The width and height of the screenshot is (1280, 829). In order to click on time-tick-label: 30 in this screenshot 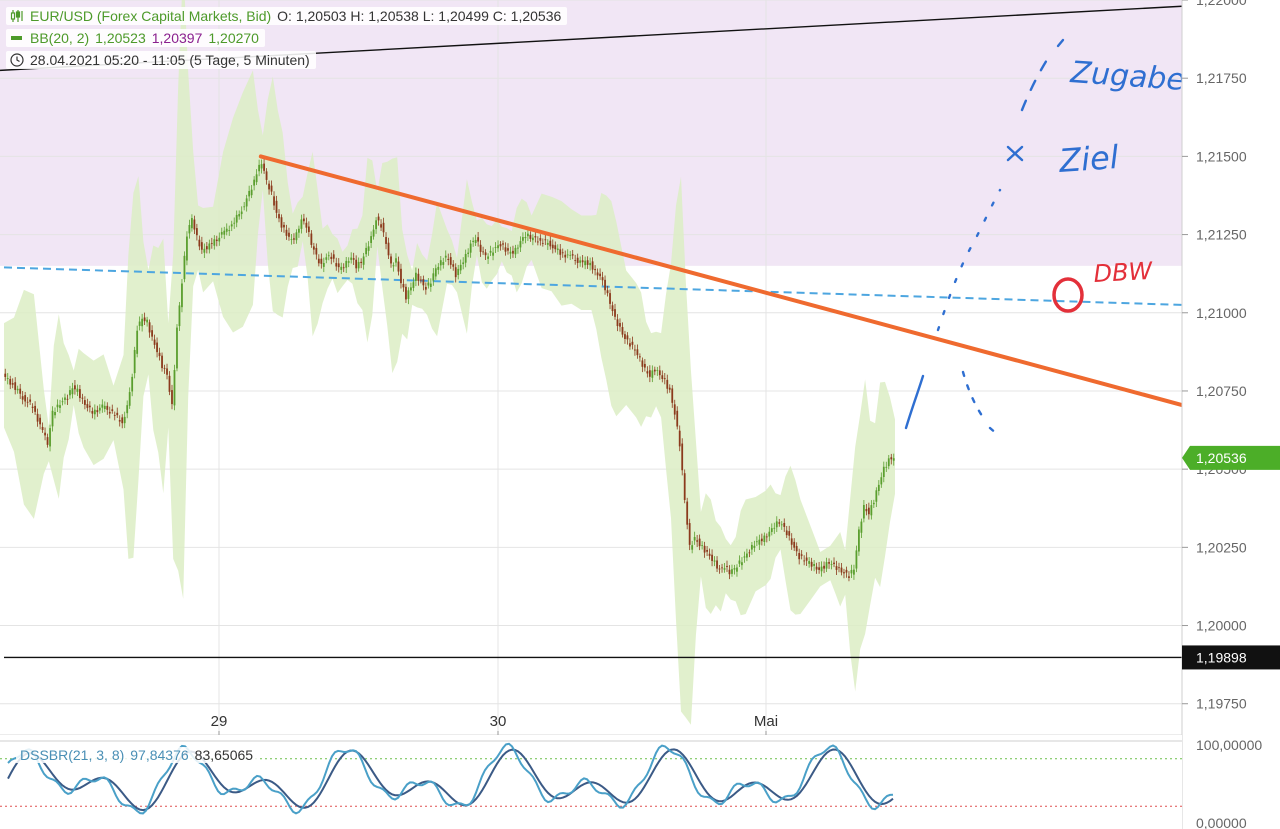, I will do `click(498, 721)`.